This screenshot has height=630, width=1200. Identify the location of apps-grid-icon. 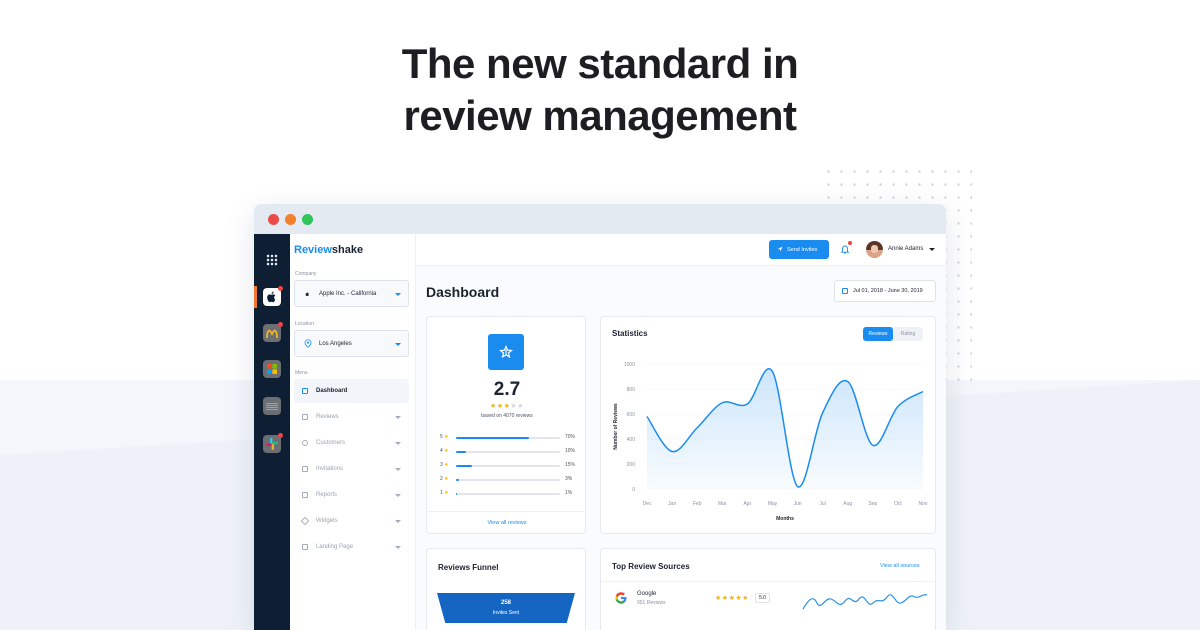
(272, 260).